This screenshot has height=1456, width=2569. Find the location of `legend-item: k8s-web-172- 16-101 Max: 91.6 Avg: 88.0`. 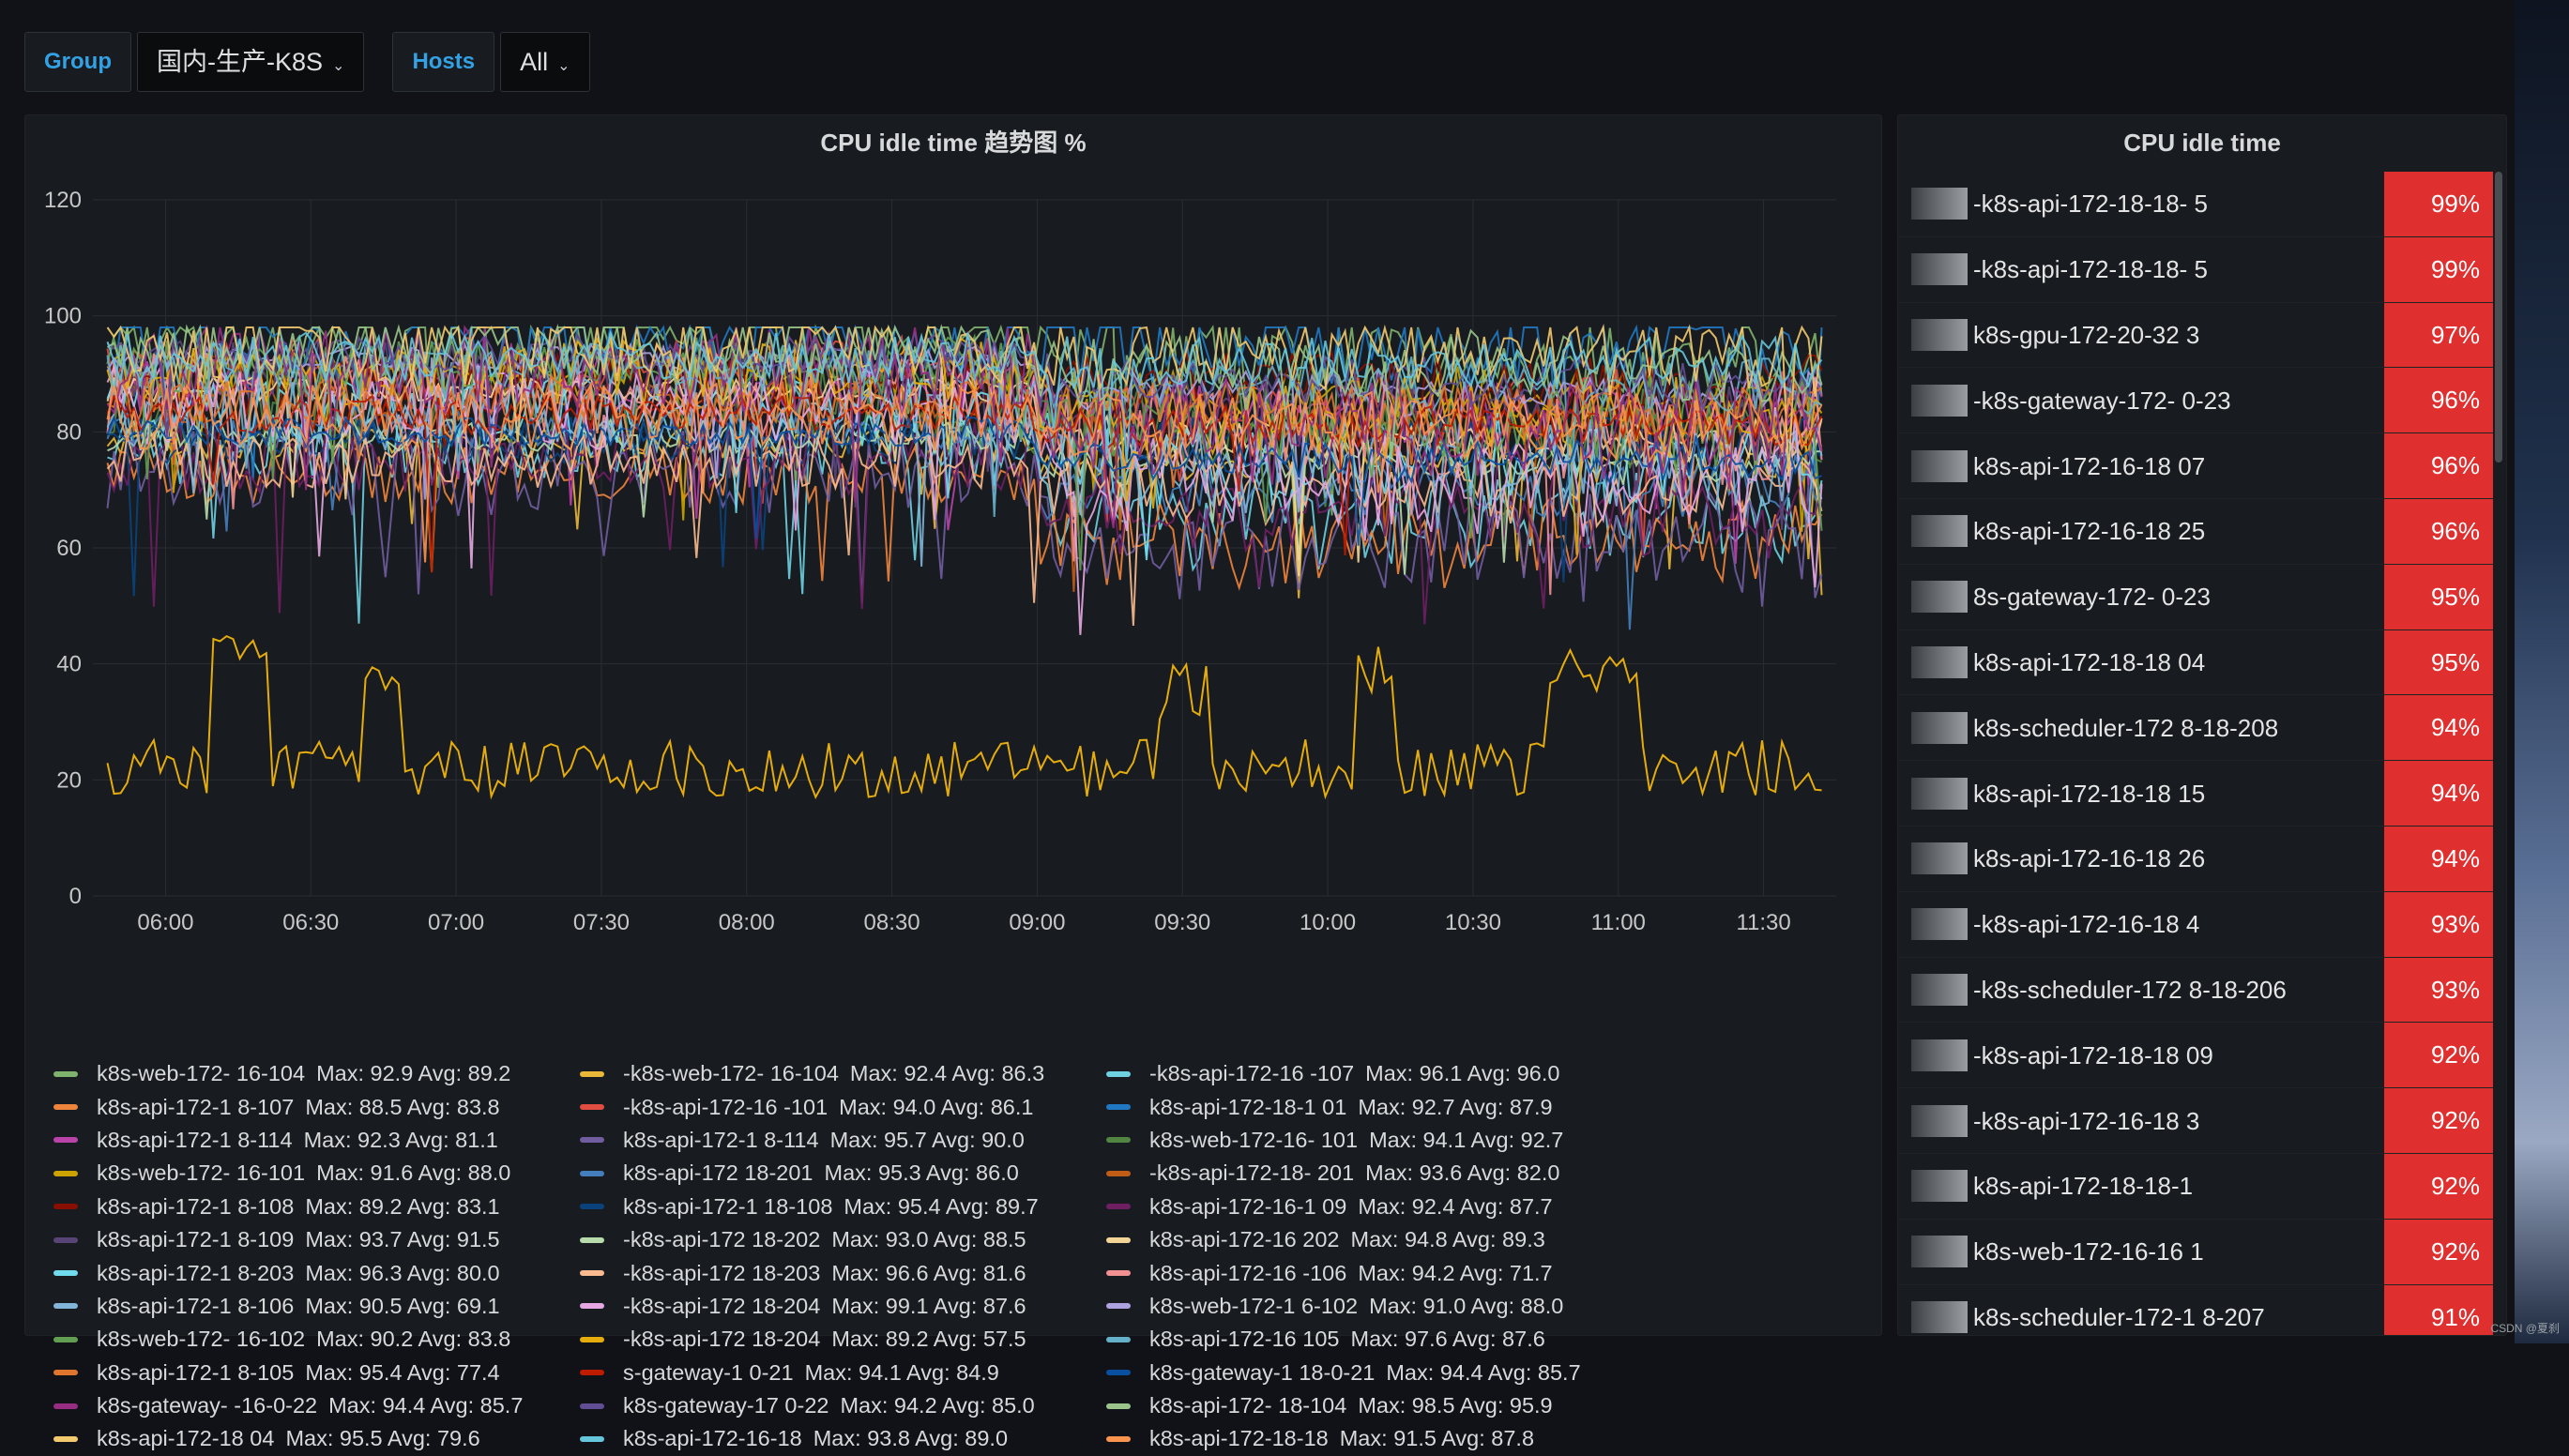

legend-item: k8s-web-172- 16-101 Max: 91.6 Avg: 88.0 is located at coordinates (316, 1173).